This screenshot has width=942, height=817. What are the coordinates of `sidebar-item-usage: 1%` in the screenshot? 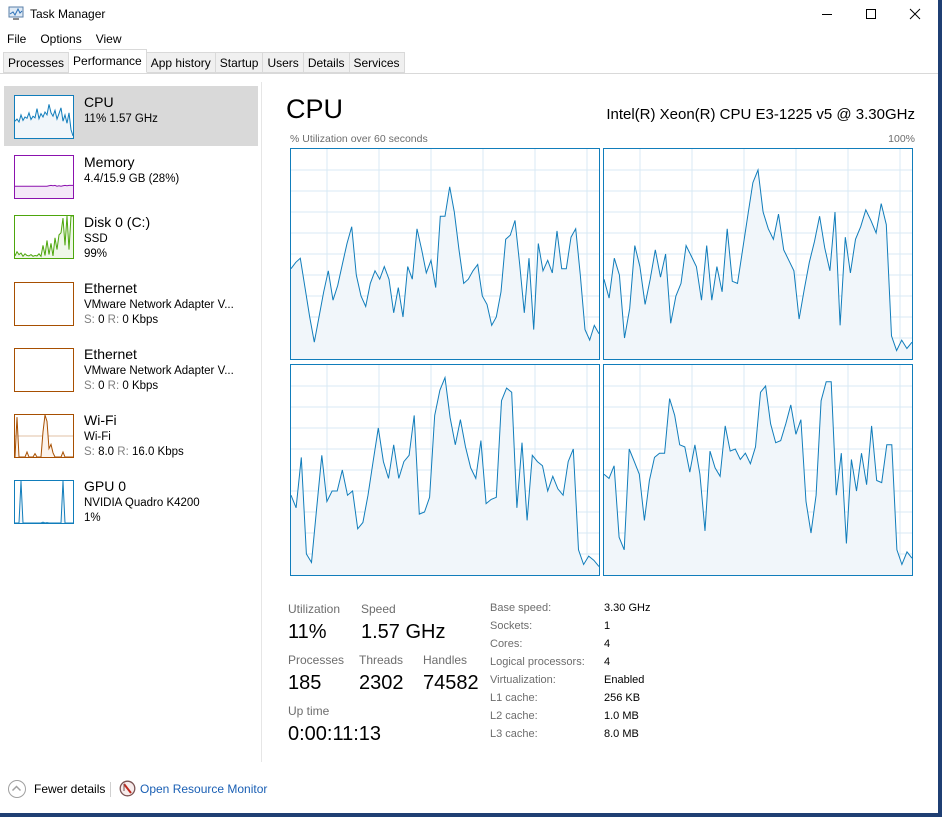 It's located at (92, 518).